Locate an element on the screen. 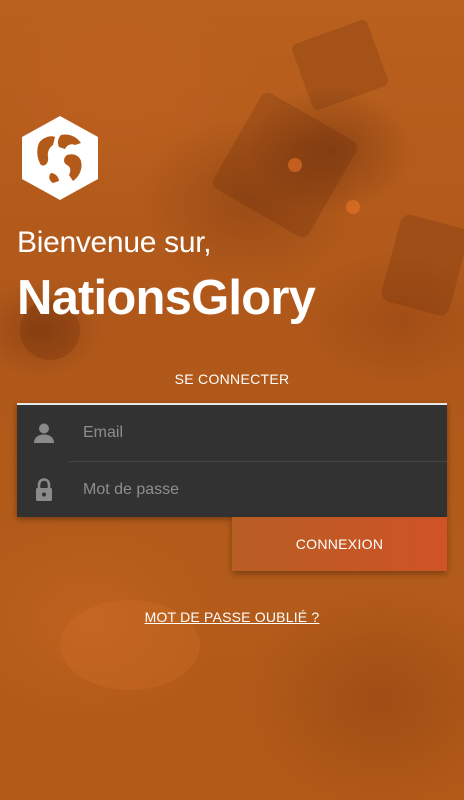 The width and height of the screenshot is (464, 800). forgot-password-link: MOT DE PASSE OUBLIÉ ? is located at coordinates (232, 617).